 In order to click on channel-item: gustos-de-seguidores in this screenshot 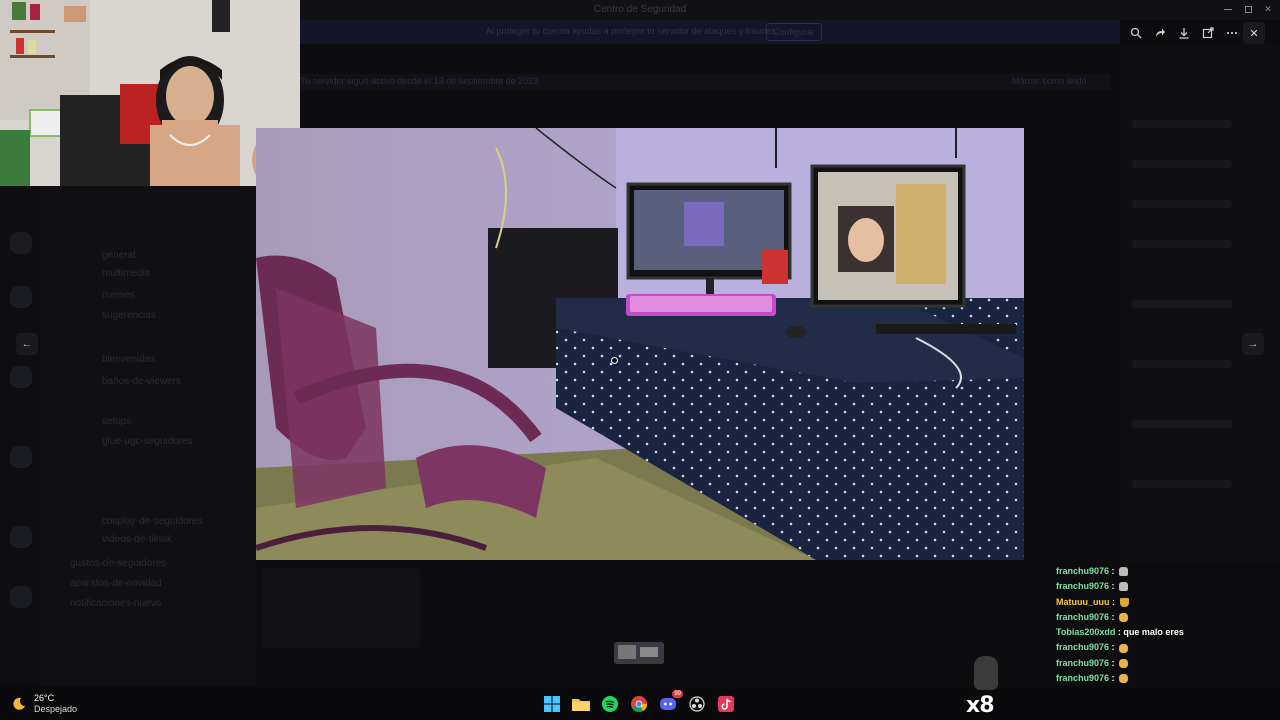, I will do `click(118, 563)`.